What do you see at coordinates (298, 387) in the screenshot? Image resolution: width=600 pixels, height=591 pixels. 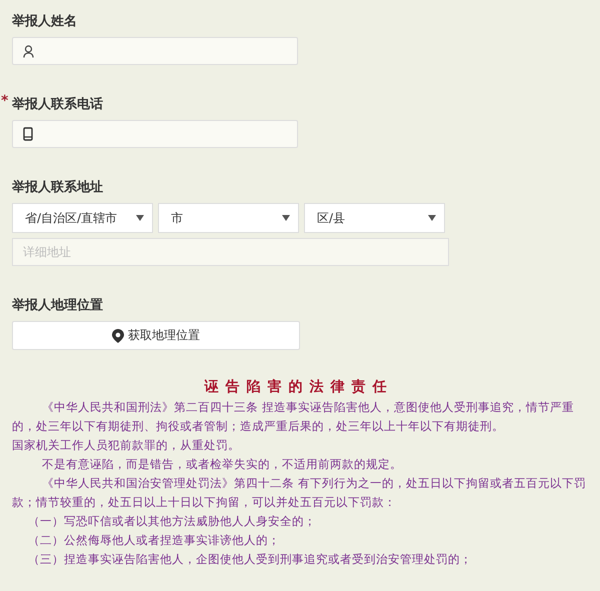 I see `notice-title: 诬告陷害的法律责任` at bounding box center [298, 387].